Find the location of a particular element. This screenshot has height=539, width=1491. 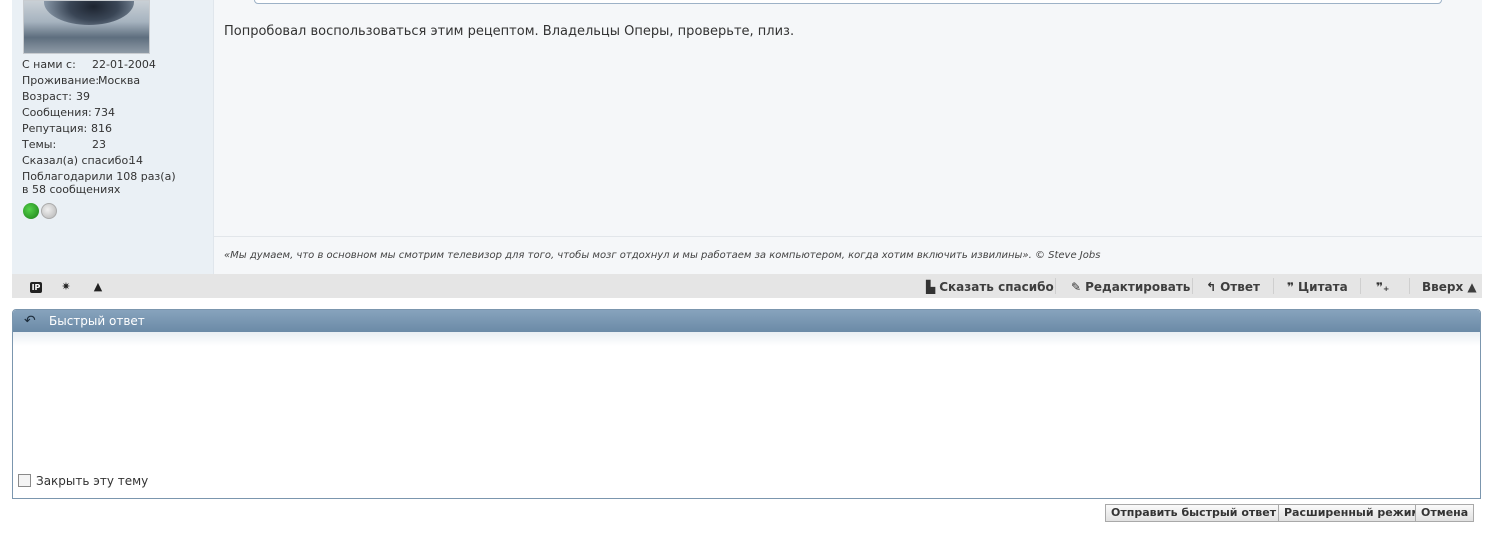

edit-button: ✎ Редактировать is located at coordinates (1130, 287).